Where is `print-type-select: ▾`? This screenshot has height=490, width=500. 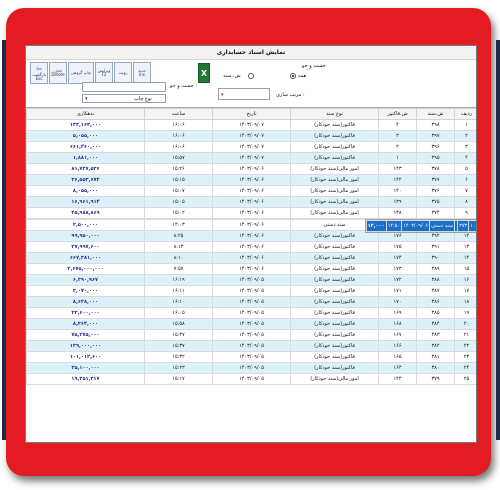
print-type-select: ▾ is located at coordinates (124, 98).